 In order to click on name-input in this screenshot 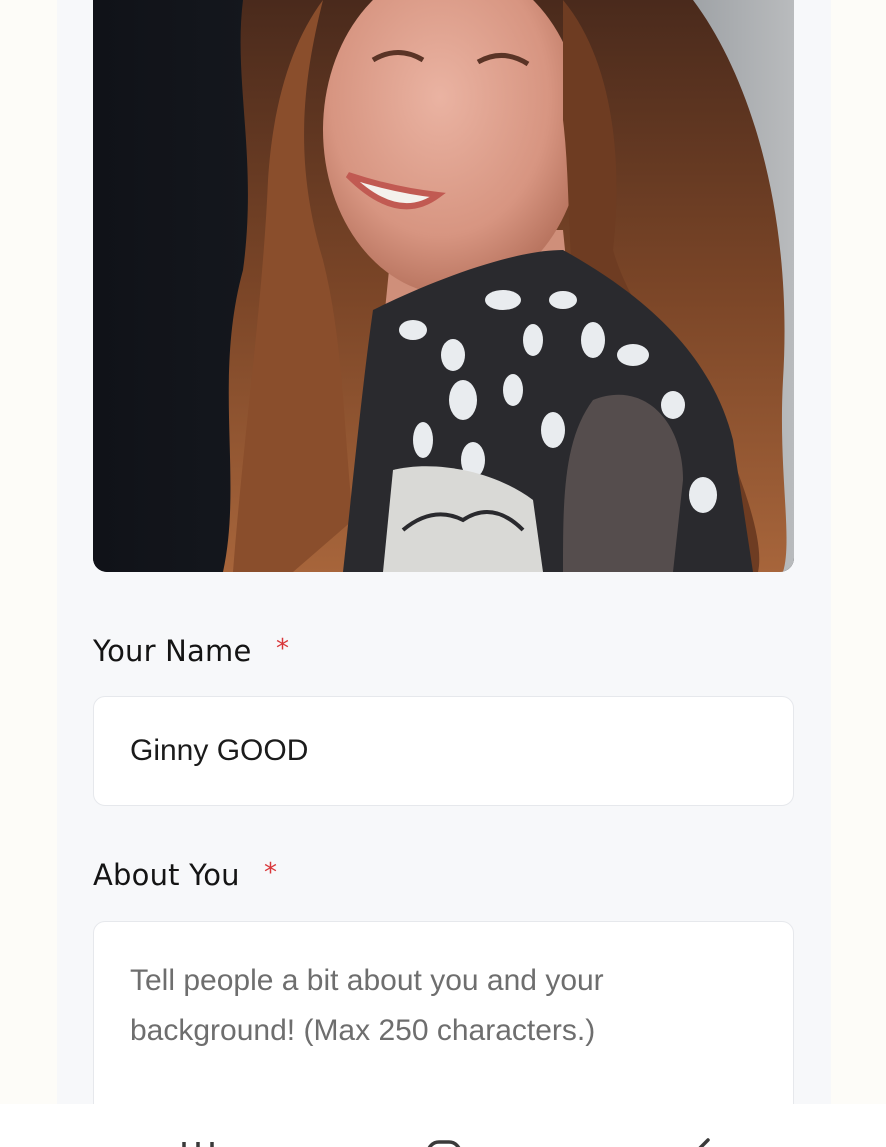, I will do `click(443, 751)`.